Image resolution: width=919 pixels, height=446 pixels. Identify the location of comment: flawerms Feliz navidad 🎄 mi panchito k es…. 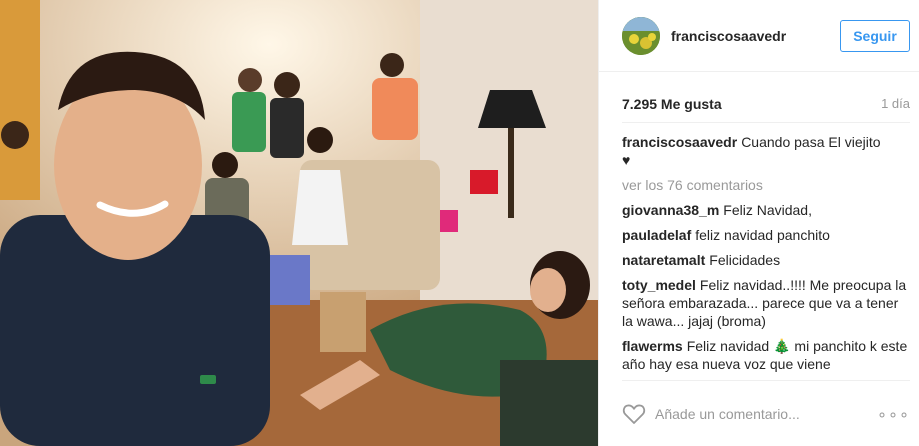
(767, 355).